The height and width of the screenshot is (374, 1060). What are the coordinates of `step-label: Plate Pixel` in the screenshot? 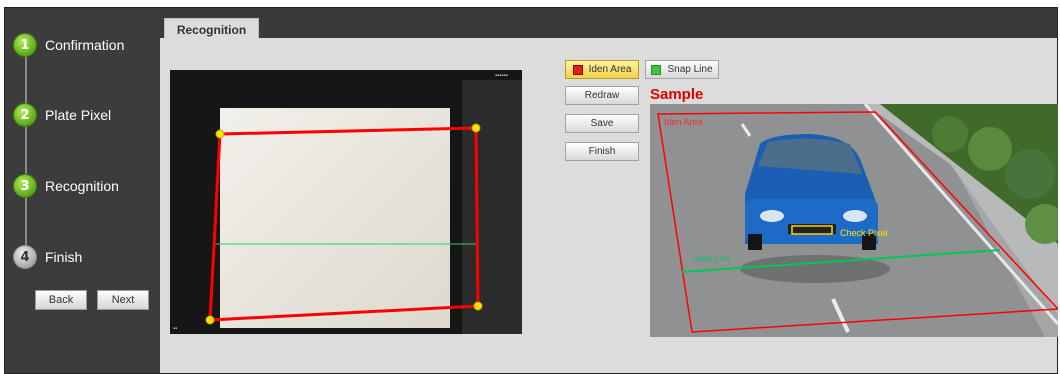 It's located at (78, 115).